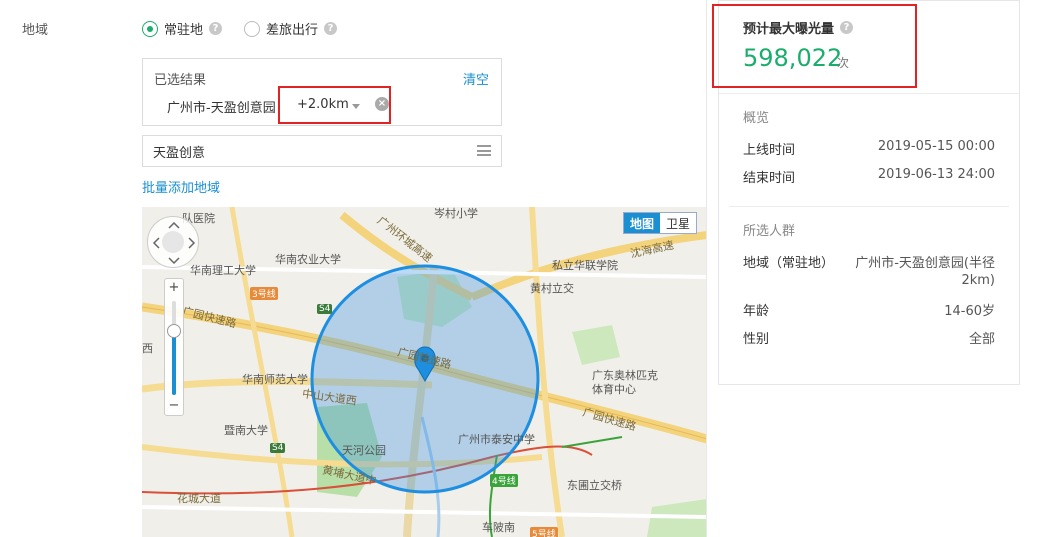 The image size is (1056, 537). I want to click on radius-select: +2.0km, so click(323, 104).